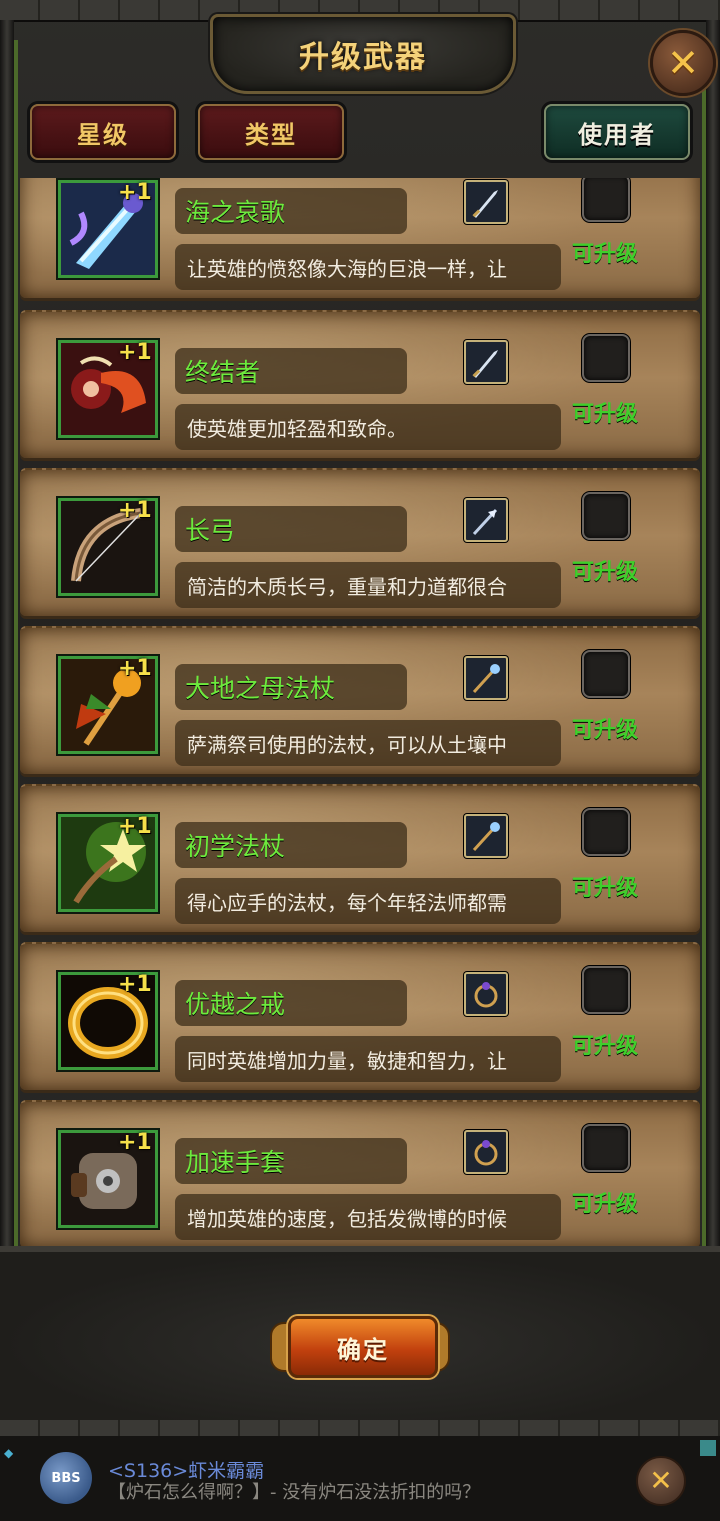  I want to click on list-item: +1 初学法杖 得心应手的法杖，每个年轻法师都需 可升级, so click(360, 858).